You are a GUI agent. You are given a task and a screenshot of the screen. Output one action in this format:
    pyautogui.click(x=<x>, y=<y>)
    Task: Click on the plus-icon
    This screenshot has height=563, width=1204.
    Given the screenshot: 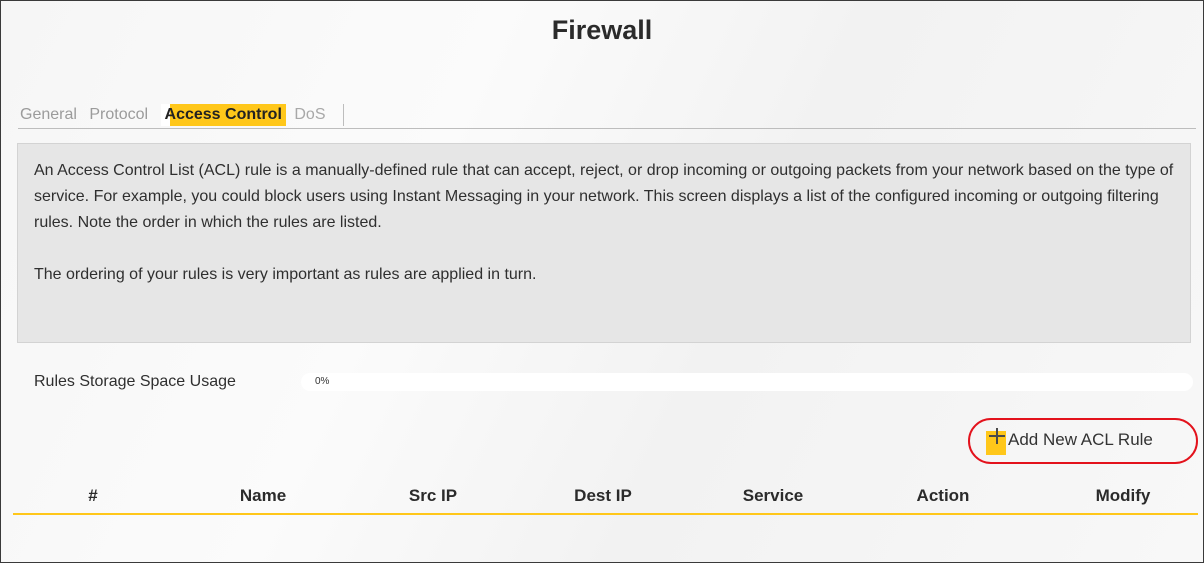 What is the action you would take?
    pyautogui.click(x=996, y=441)
    